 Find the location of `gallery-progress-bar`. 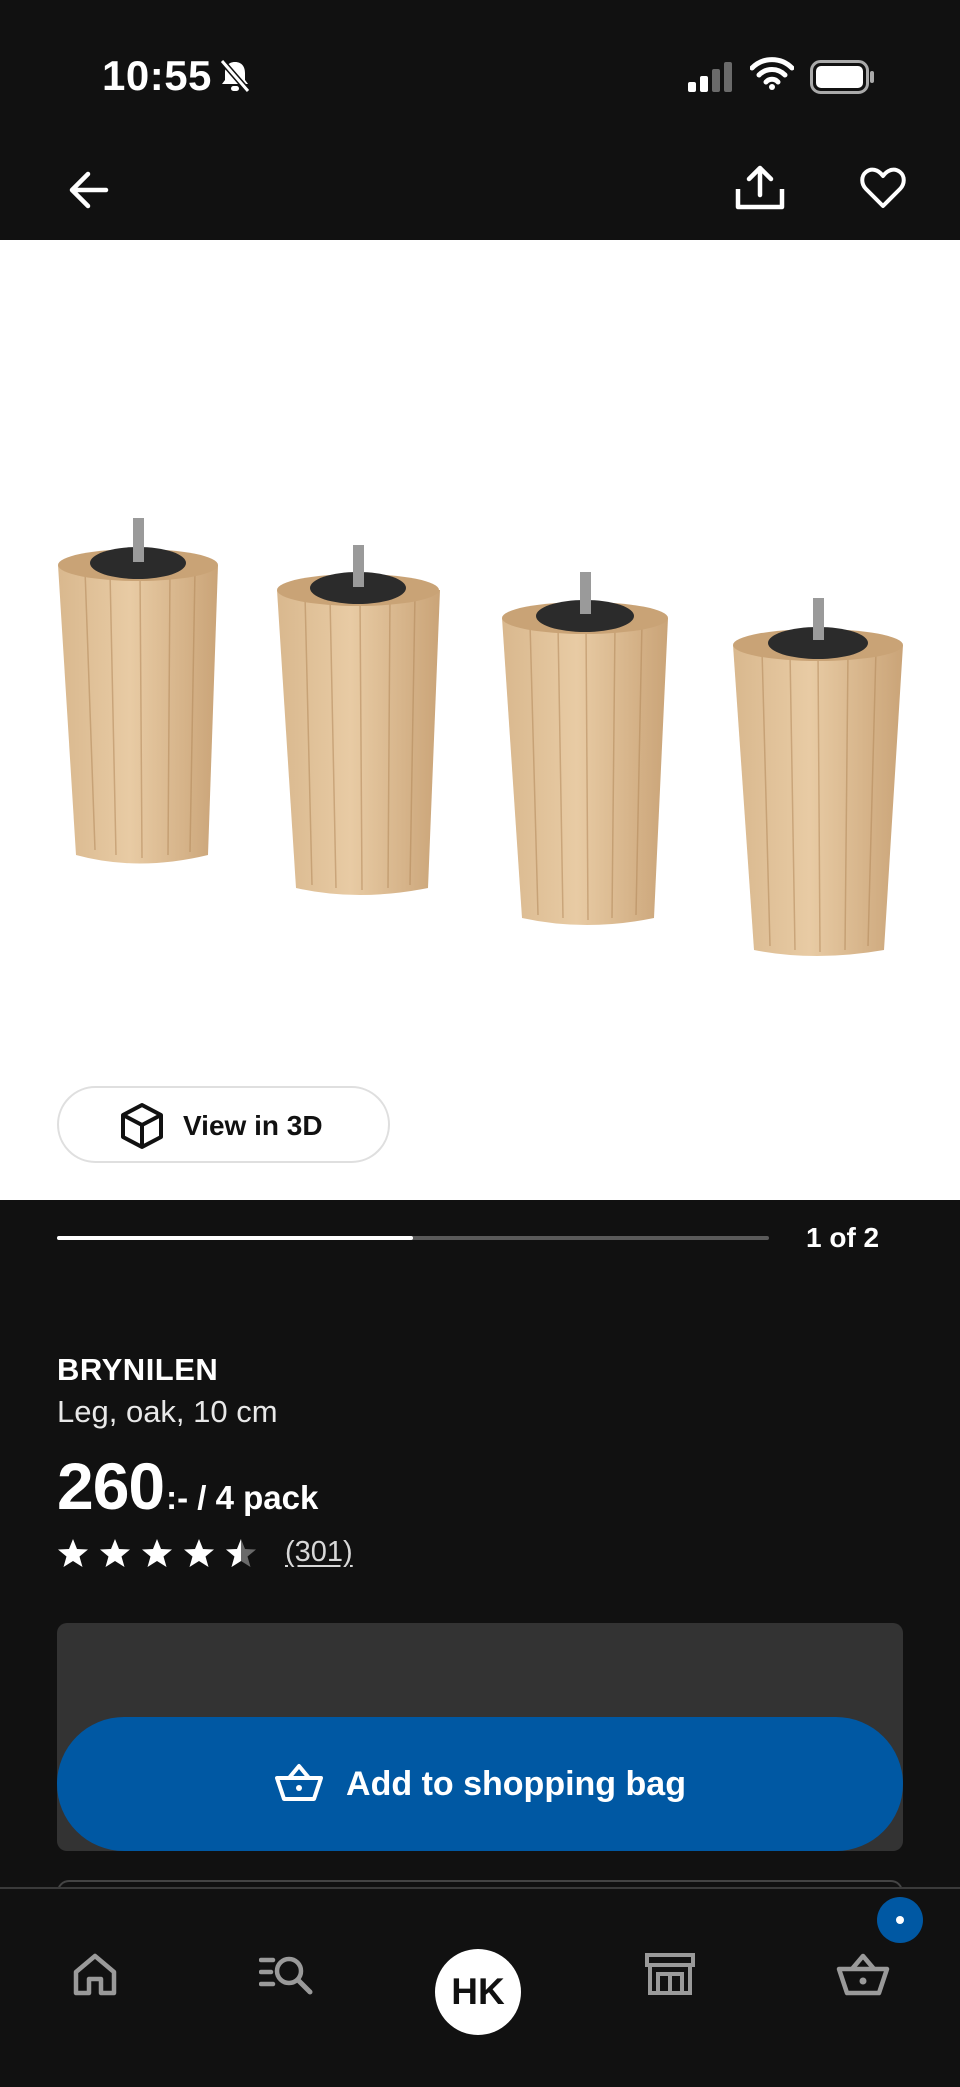

gallery-progress-bar is located at coordinates (413, 1238).